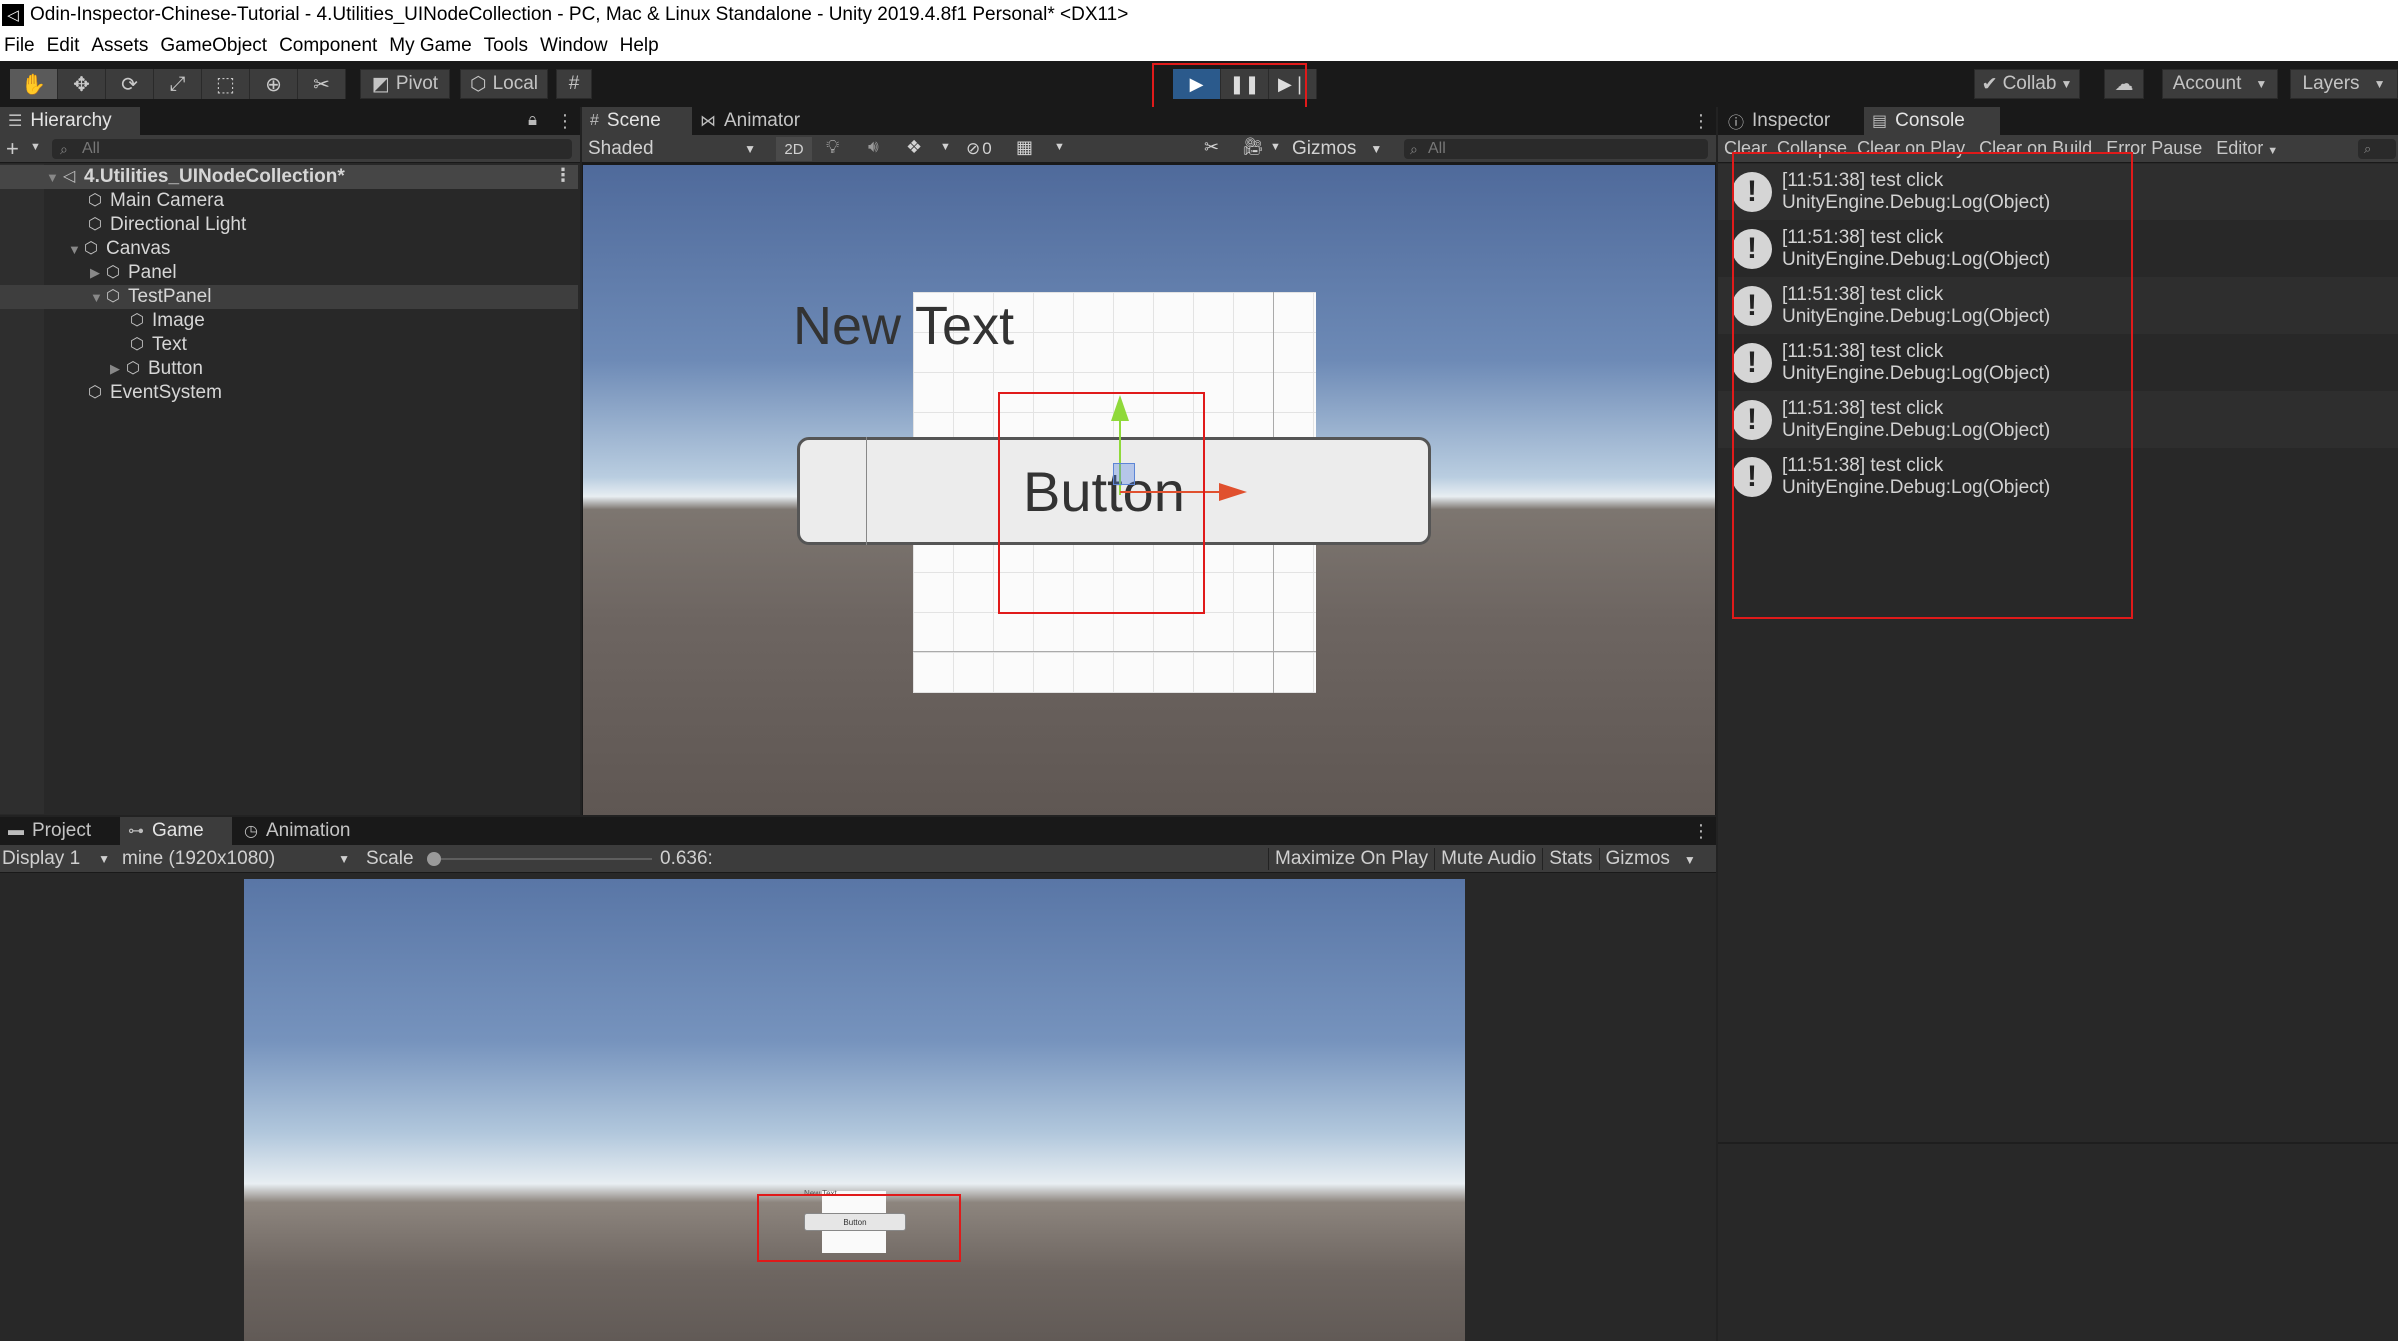  What do you see at coordinates (2220, 84) in the screenshot?
I see `account-dropdown: Account ▼` at bounding box center [2220, 84].